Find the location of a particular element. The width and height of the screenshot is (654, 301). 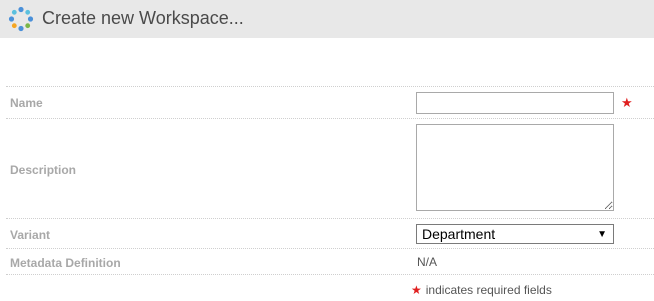

variant-selected-value: Department is located at coordinates (459, 234).